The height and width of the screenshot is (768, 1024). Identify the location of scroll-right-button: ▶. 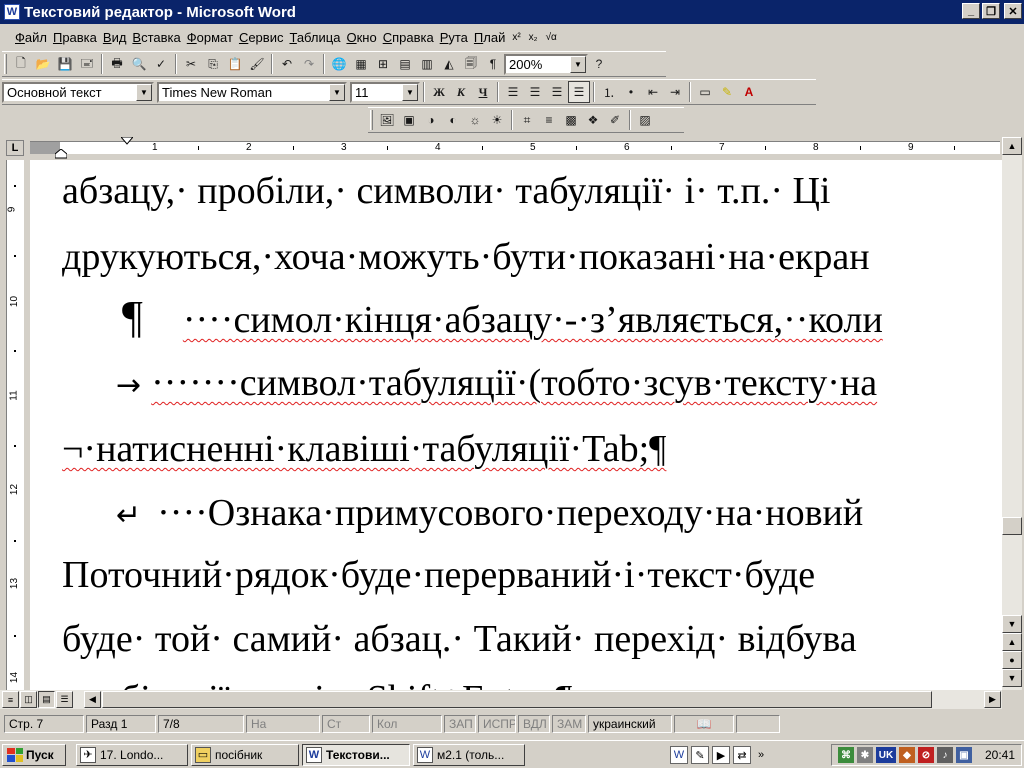
(992, 699).